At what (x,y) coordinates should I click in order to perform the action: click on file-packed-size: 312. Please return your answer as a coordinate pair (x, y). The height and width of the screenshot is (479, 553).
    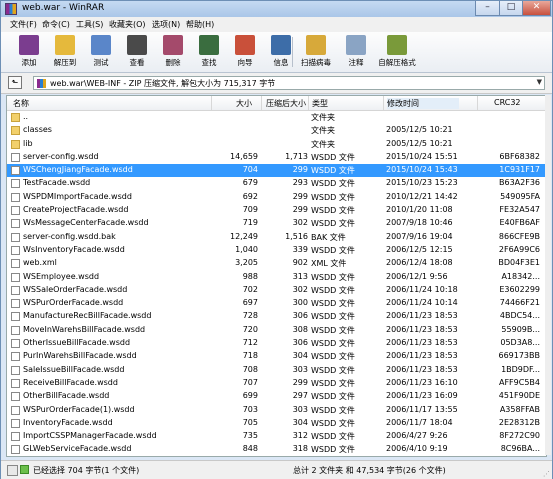
    Looking at the image, I should click on (300, 436).